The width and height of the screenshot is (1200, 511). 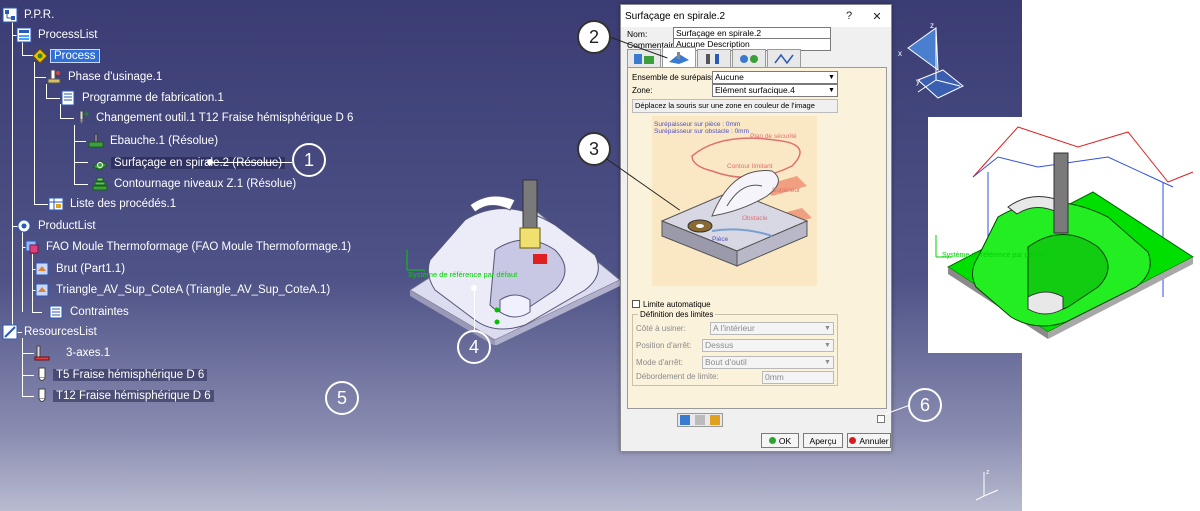 I want to click on process-table-icon, so click(x=56, y=204).